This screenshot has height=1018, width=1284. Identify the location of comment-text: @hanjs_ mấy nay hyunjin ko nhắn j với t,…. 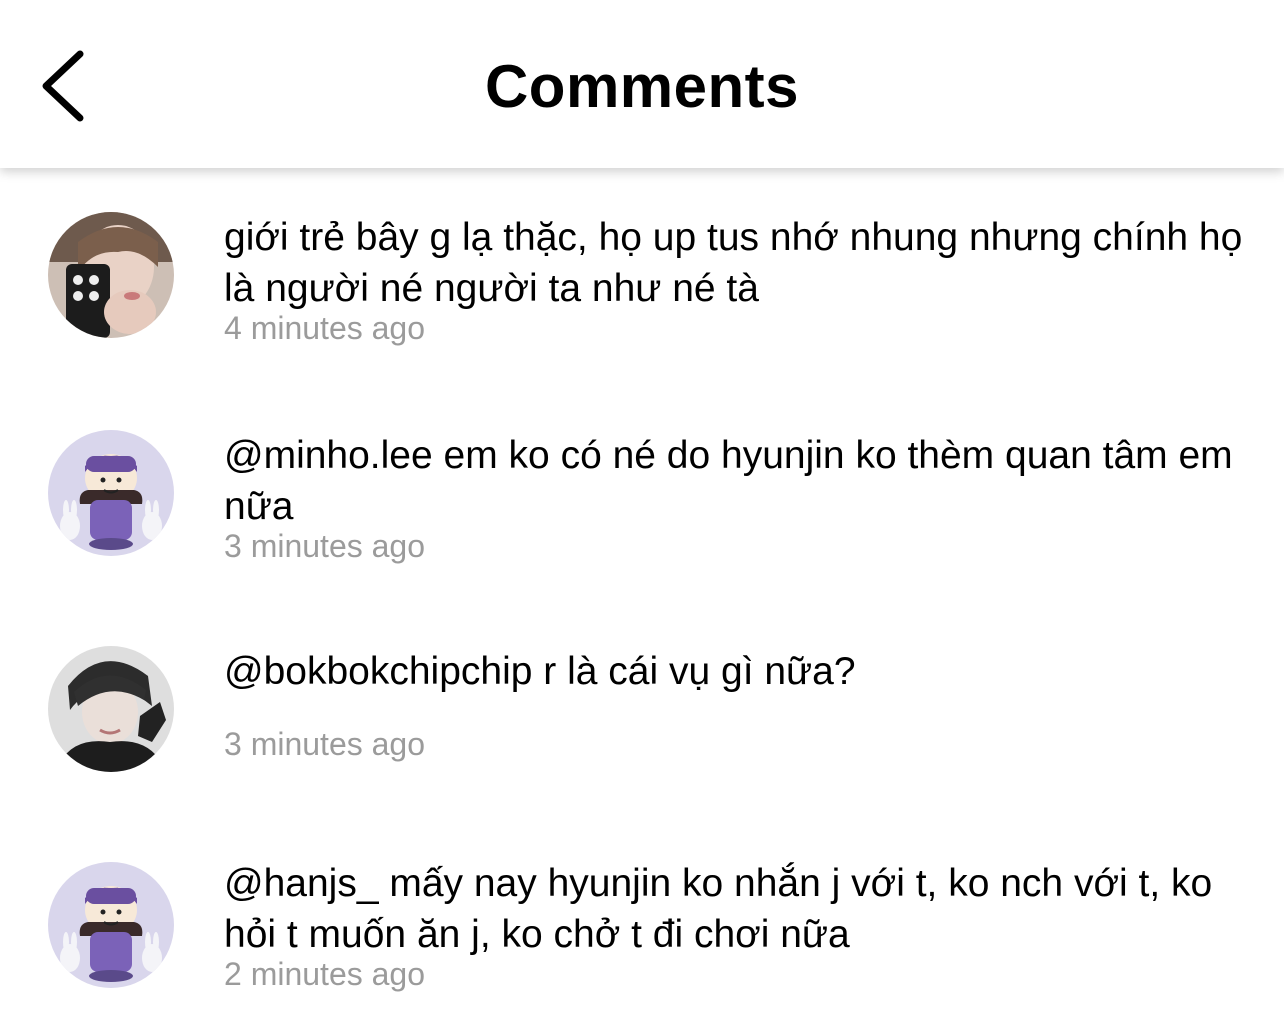
(718, 909).